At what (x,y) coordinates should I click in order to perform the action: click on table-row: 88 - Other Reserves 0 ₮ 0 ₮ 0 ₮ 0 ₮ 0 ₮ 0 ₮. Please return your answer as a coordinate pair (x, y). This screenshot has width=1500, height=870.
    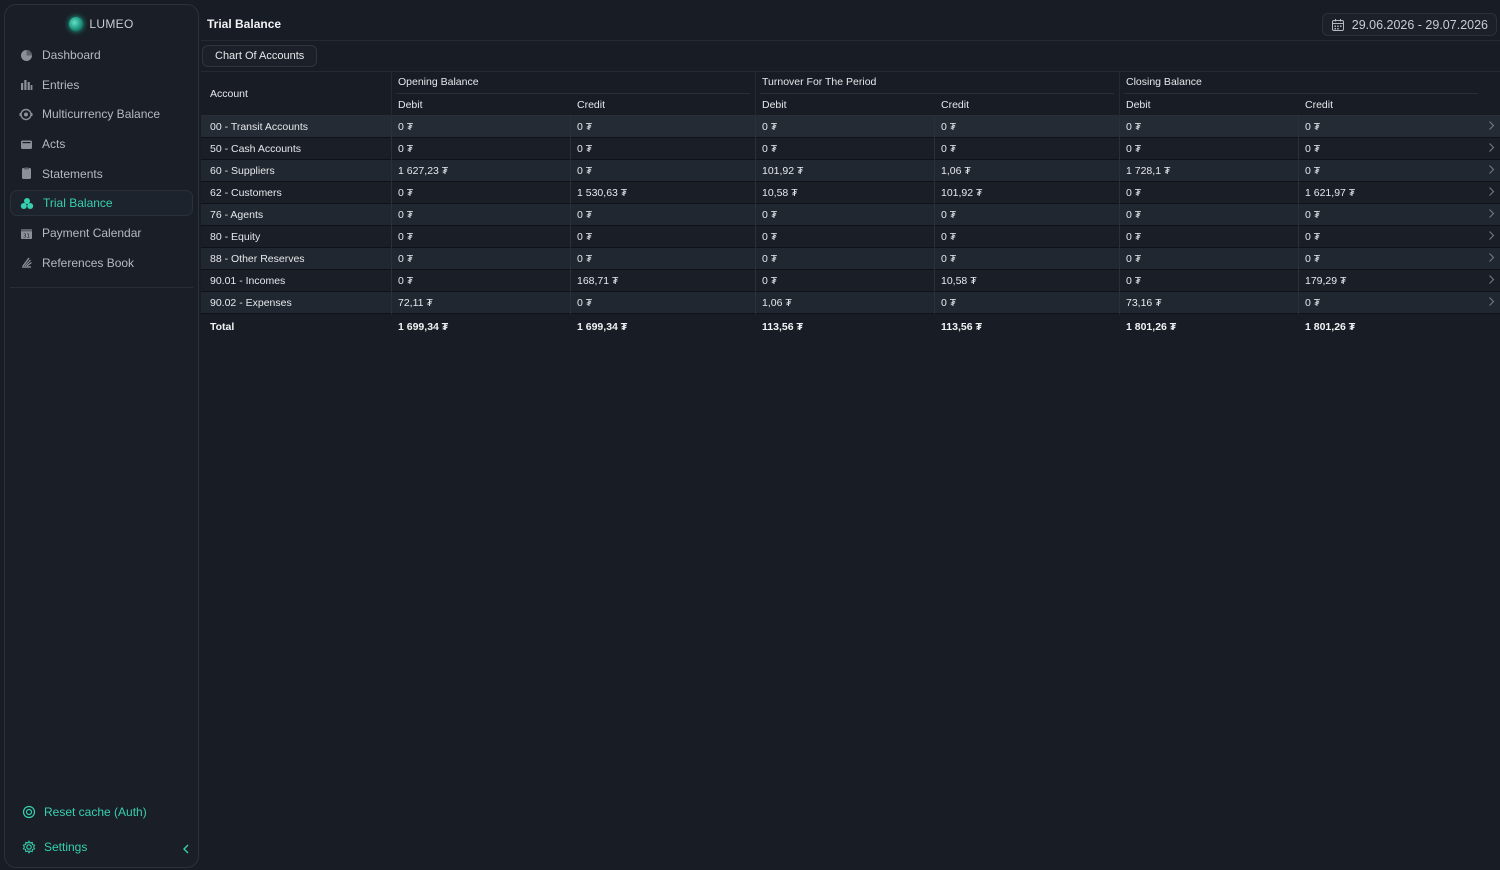
    Looking at the image, I should click on (850, 259).